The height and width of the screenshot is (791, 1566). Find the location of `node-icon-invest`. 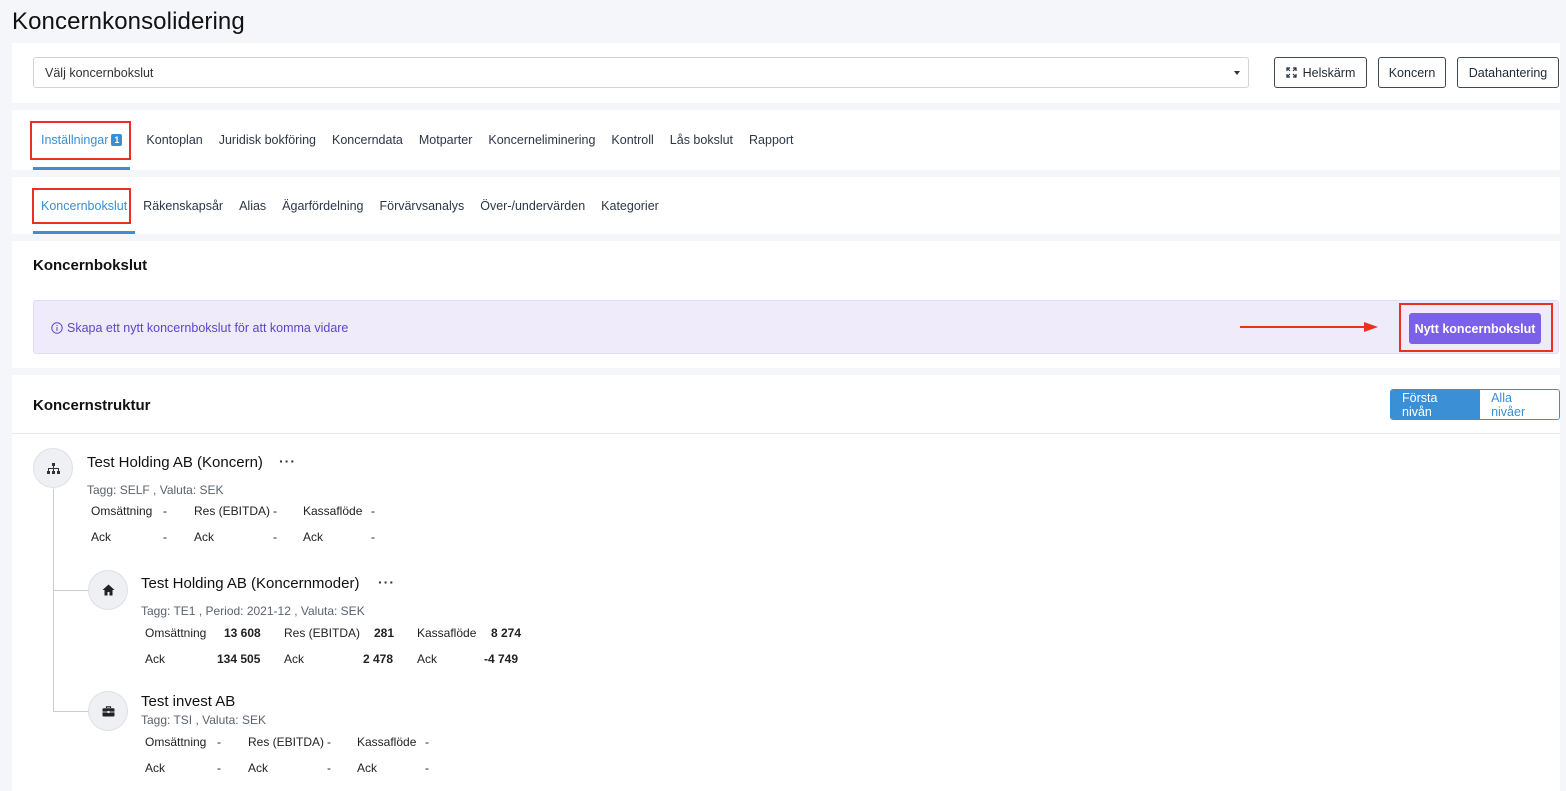

node-icon-invest is located at coordinates (108, 711).